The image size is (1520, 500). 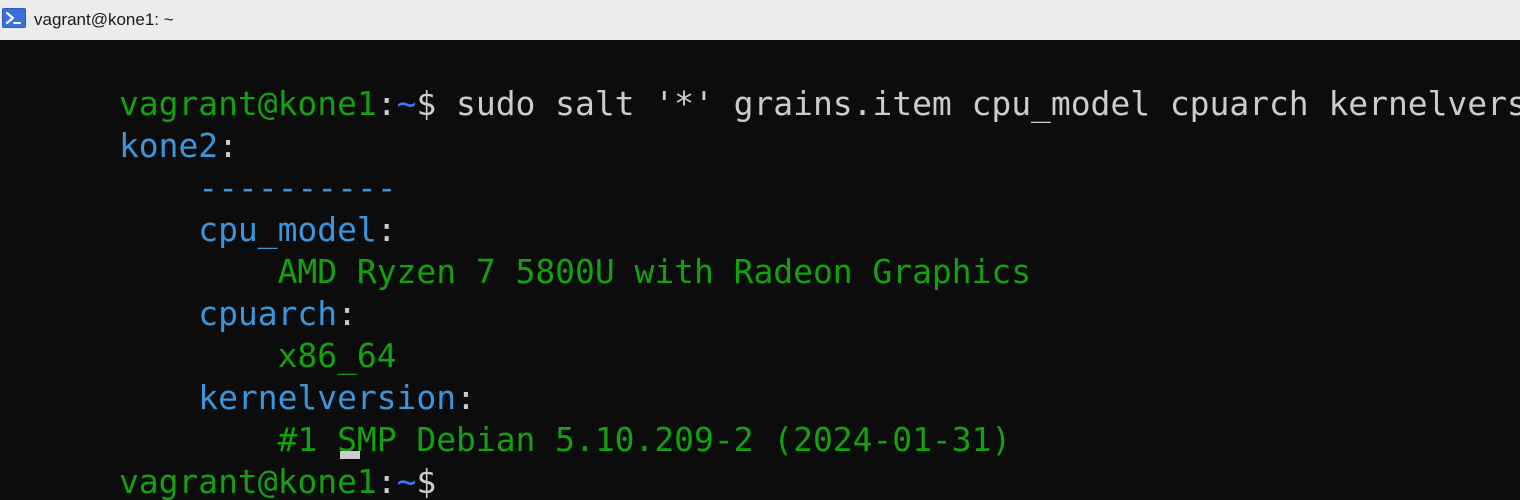 I want to click on title-bar: vagrant@kone1: ~, so click(x=760, y=20).